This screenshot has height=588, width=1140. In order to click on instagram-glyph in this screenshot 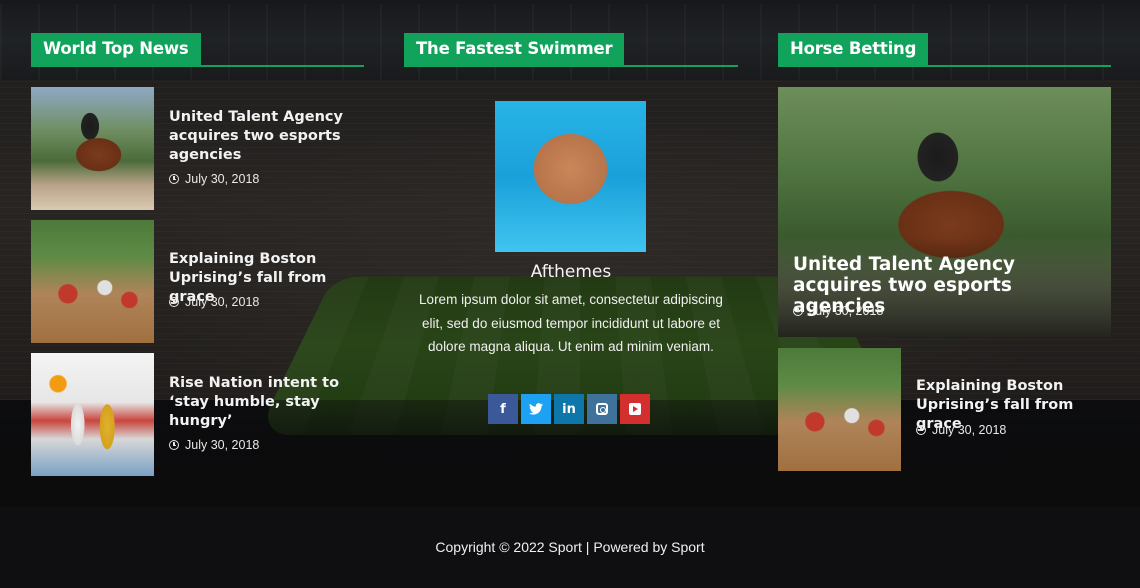, I will do `click(602, 409)`.